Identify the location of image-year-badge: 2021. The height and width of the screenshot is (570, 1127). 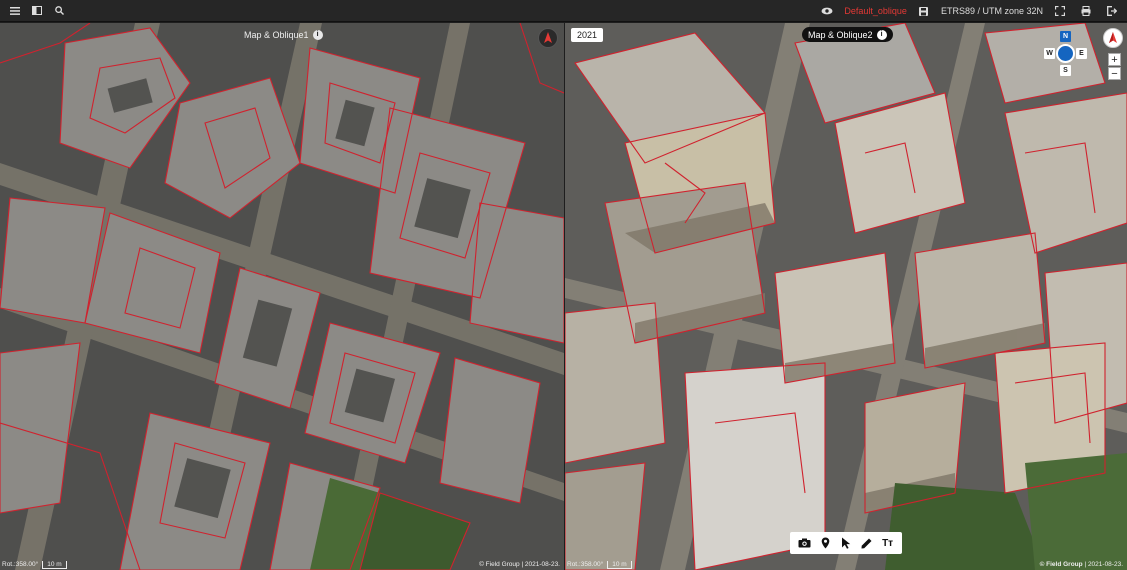
(587, 35).